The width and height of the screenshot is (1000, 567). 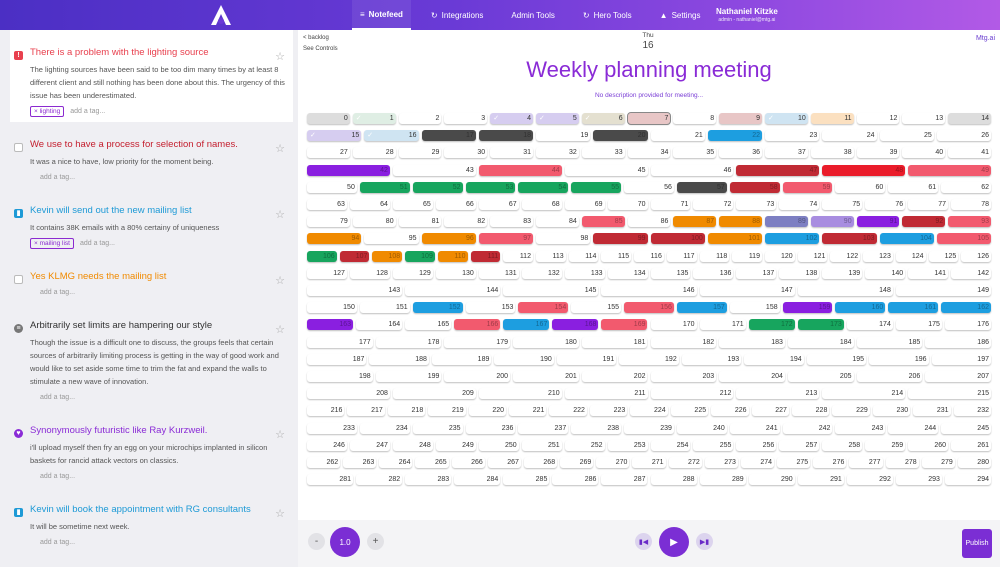 What do you see at coordinates (498, 273) in the screenshot?
I see `note-chip: 131` at bounding box center [498, 273].